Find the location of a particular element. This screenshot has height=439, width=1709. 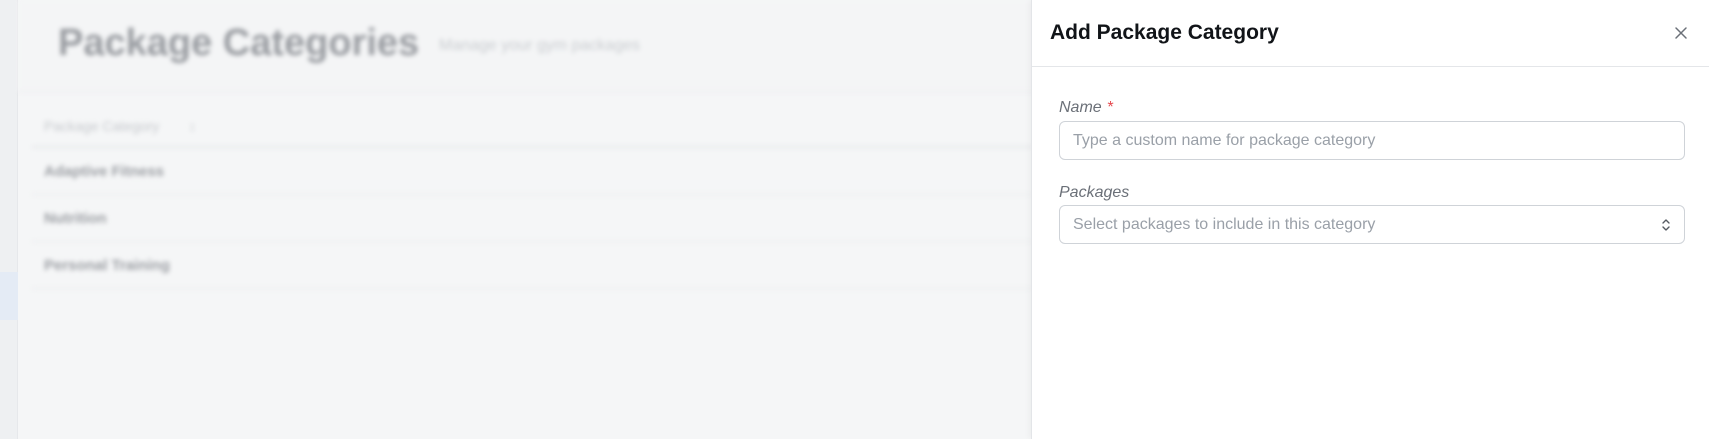

chevron-up-down-icon is located at coordinates (1666, 225).